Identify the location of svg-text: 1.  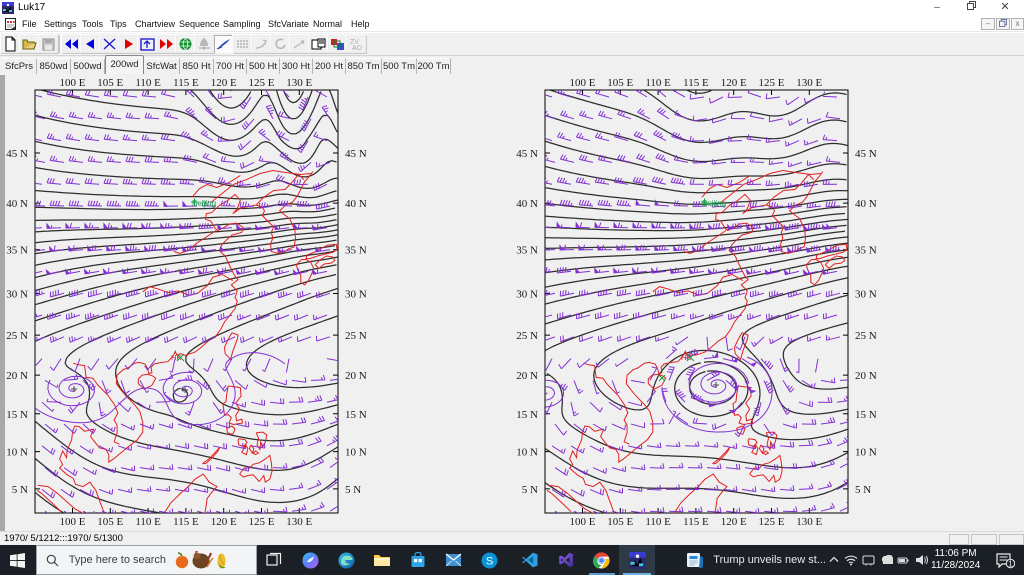
(1010, 563).